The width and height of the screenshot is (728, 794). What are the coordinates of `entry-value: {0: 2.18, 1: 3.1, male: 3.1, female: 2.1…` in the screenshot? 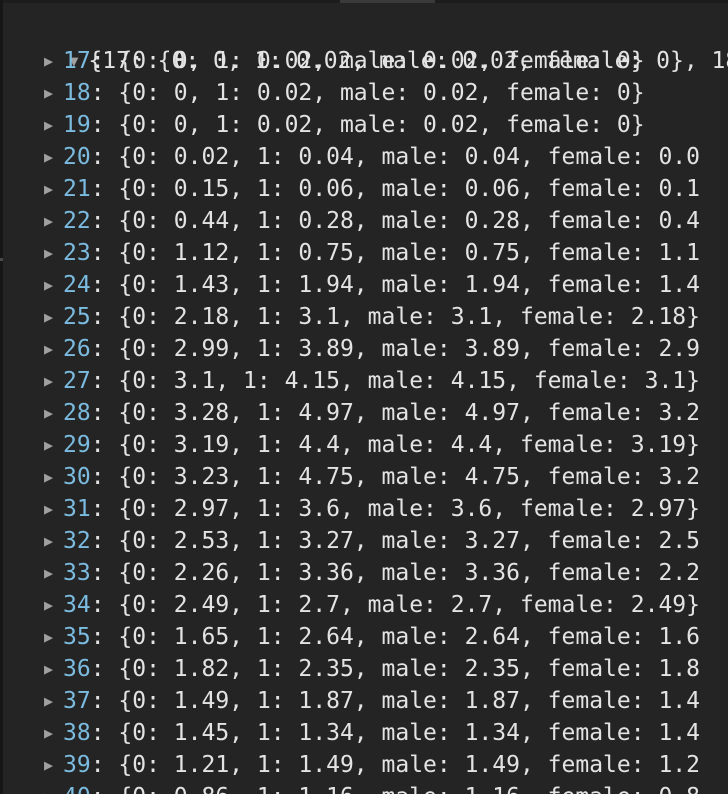 It's located at (409, 317).